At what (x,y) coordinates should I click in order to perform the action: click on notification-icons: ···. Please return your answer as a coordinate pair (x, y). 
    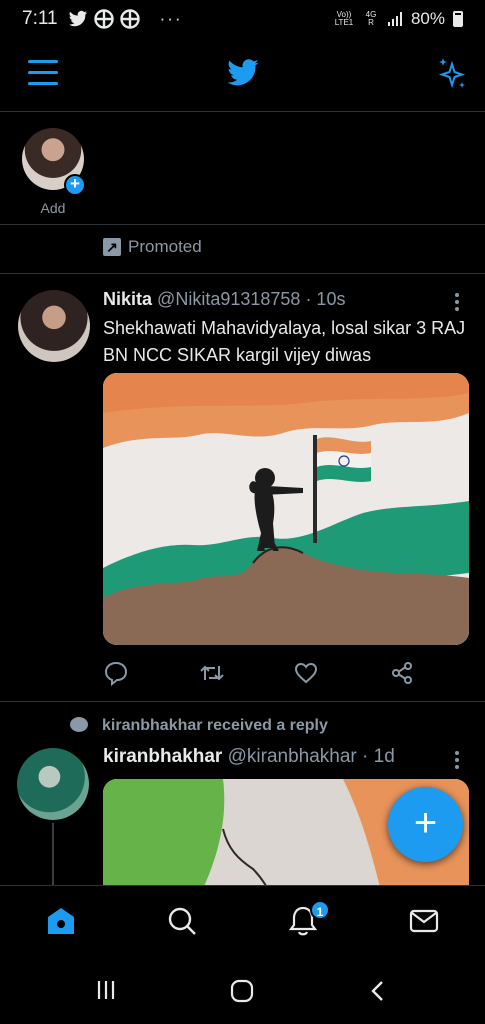
    Looking at the image, I should click on (125, 19).